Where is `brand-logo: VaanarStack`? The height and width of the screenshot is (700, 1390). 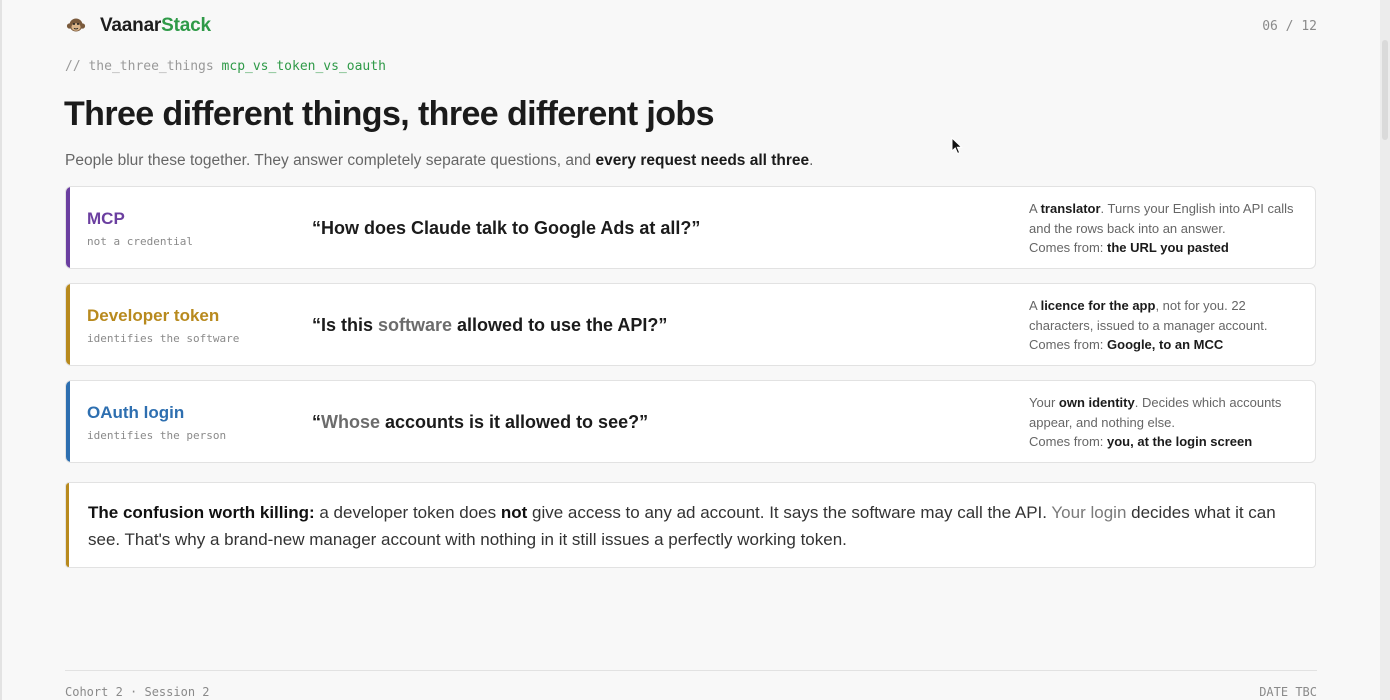
brand-logo: VaanarStack is located at coordinates (138, 26).